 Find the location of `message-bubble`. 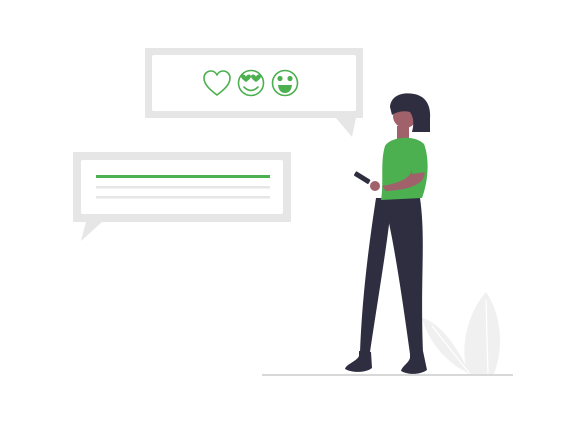

message-bubble is located at coordinates (182, 196).